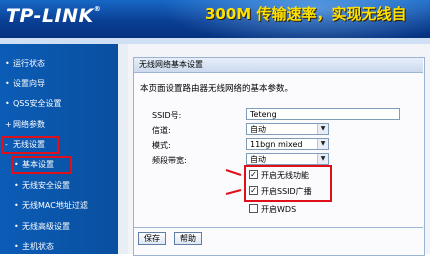 The image size is (430, 256). I want to click on sidebar-item-wireless-security: • 无线安全设置, so click(42, 185).